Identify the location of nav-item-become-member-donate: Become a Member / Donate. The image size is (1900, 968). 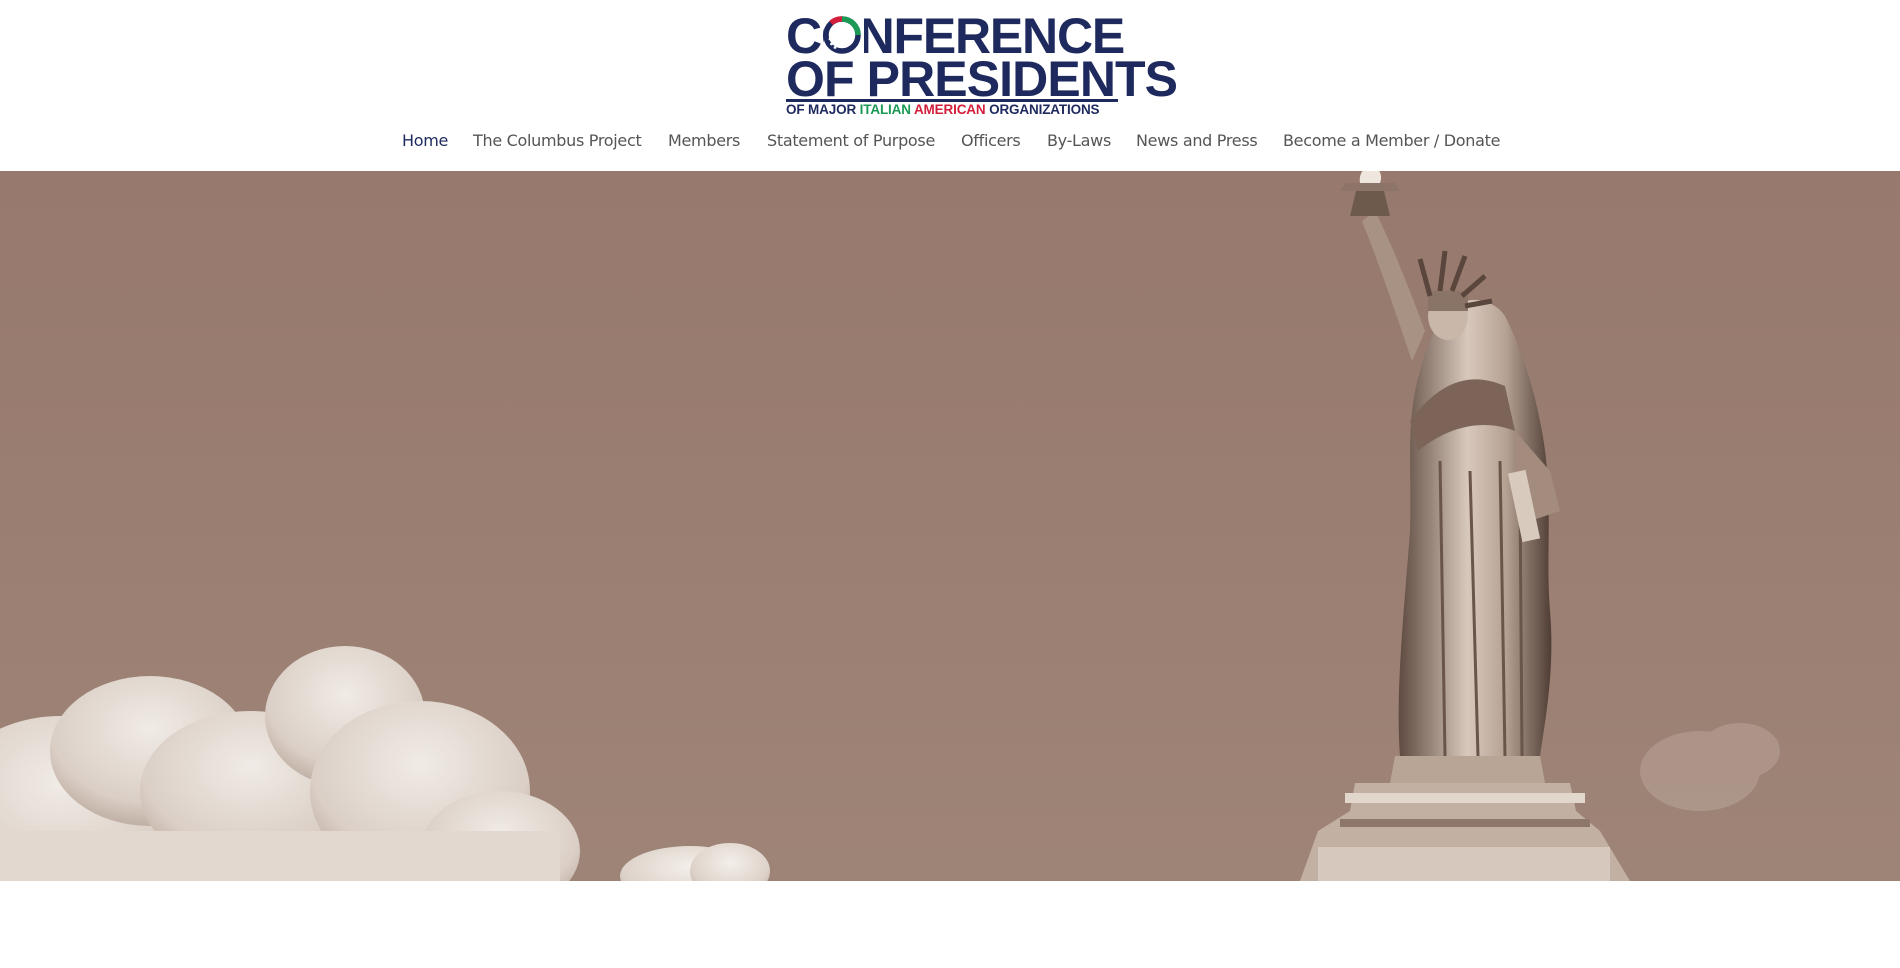
(1391, 141).